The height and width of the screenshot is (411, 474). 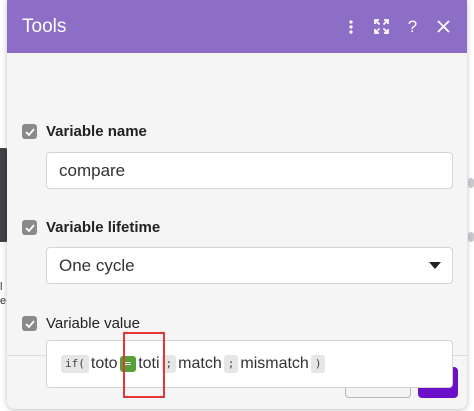 I want to click on help-glyph: ?, so click(x=412, y=26).